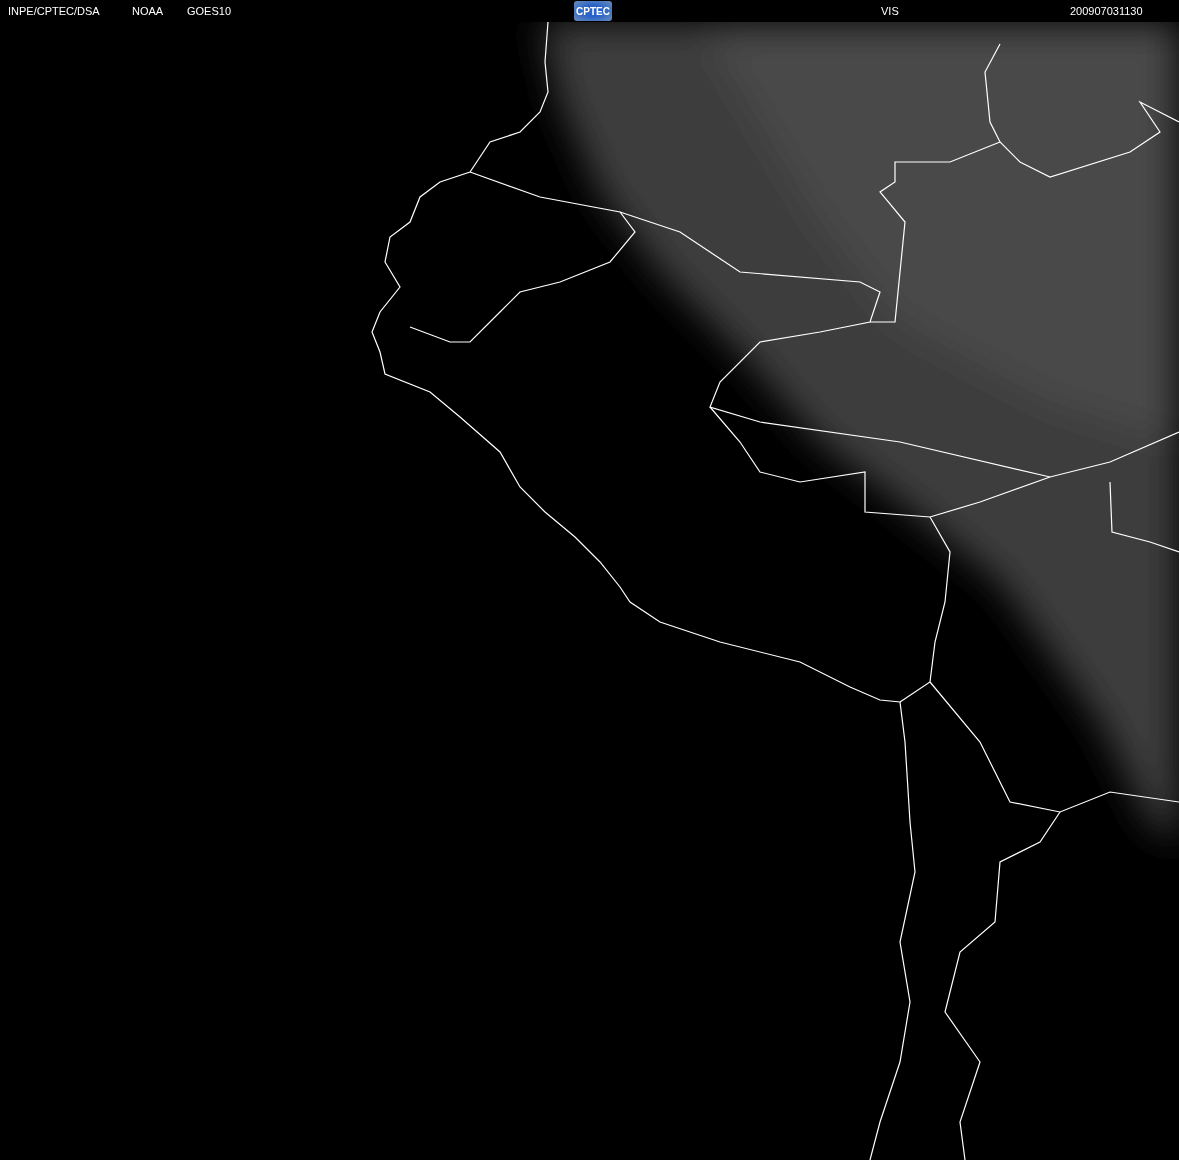 Image resolution: width=1179 pixels, height=1160 pixels. I want to click on timestamp-label: 200907031130, so click(1106, 11).